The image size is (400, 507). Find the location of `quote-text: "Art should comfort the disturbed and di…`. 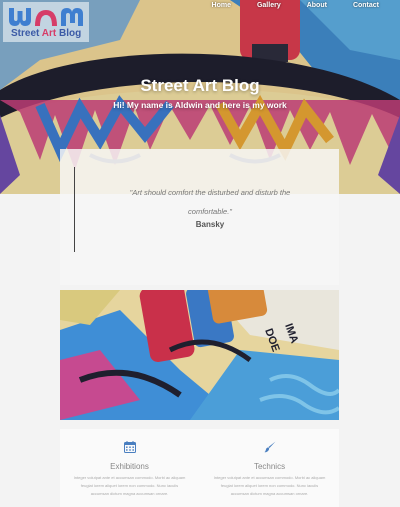

quote-text: "Art should comfort the disturbed and di… is located at coordinates (210, 202).